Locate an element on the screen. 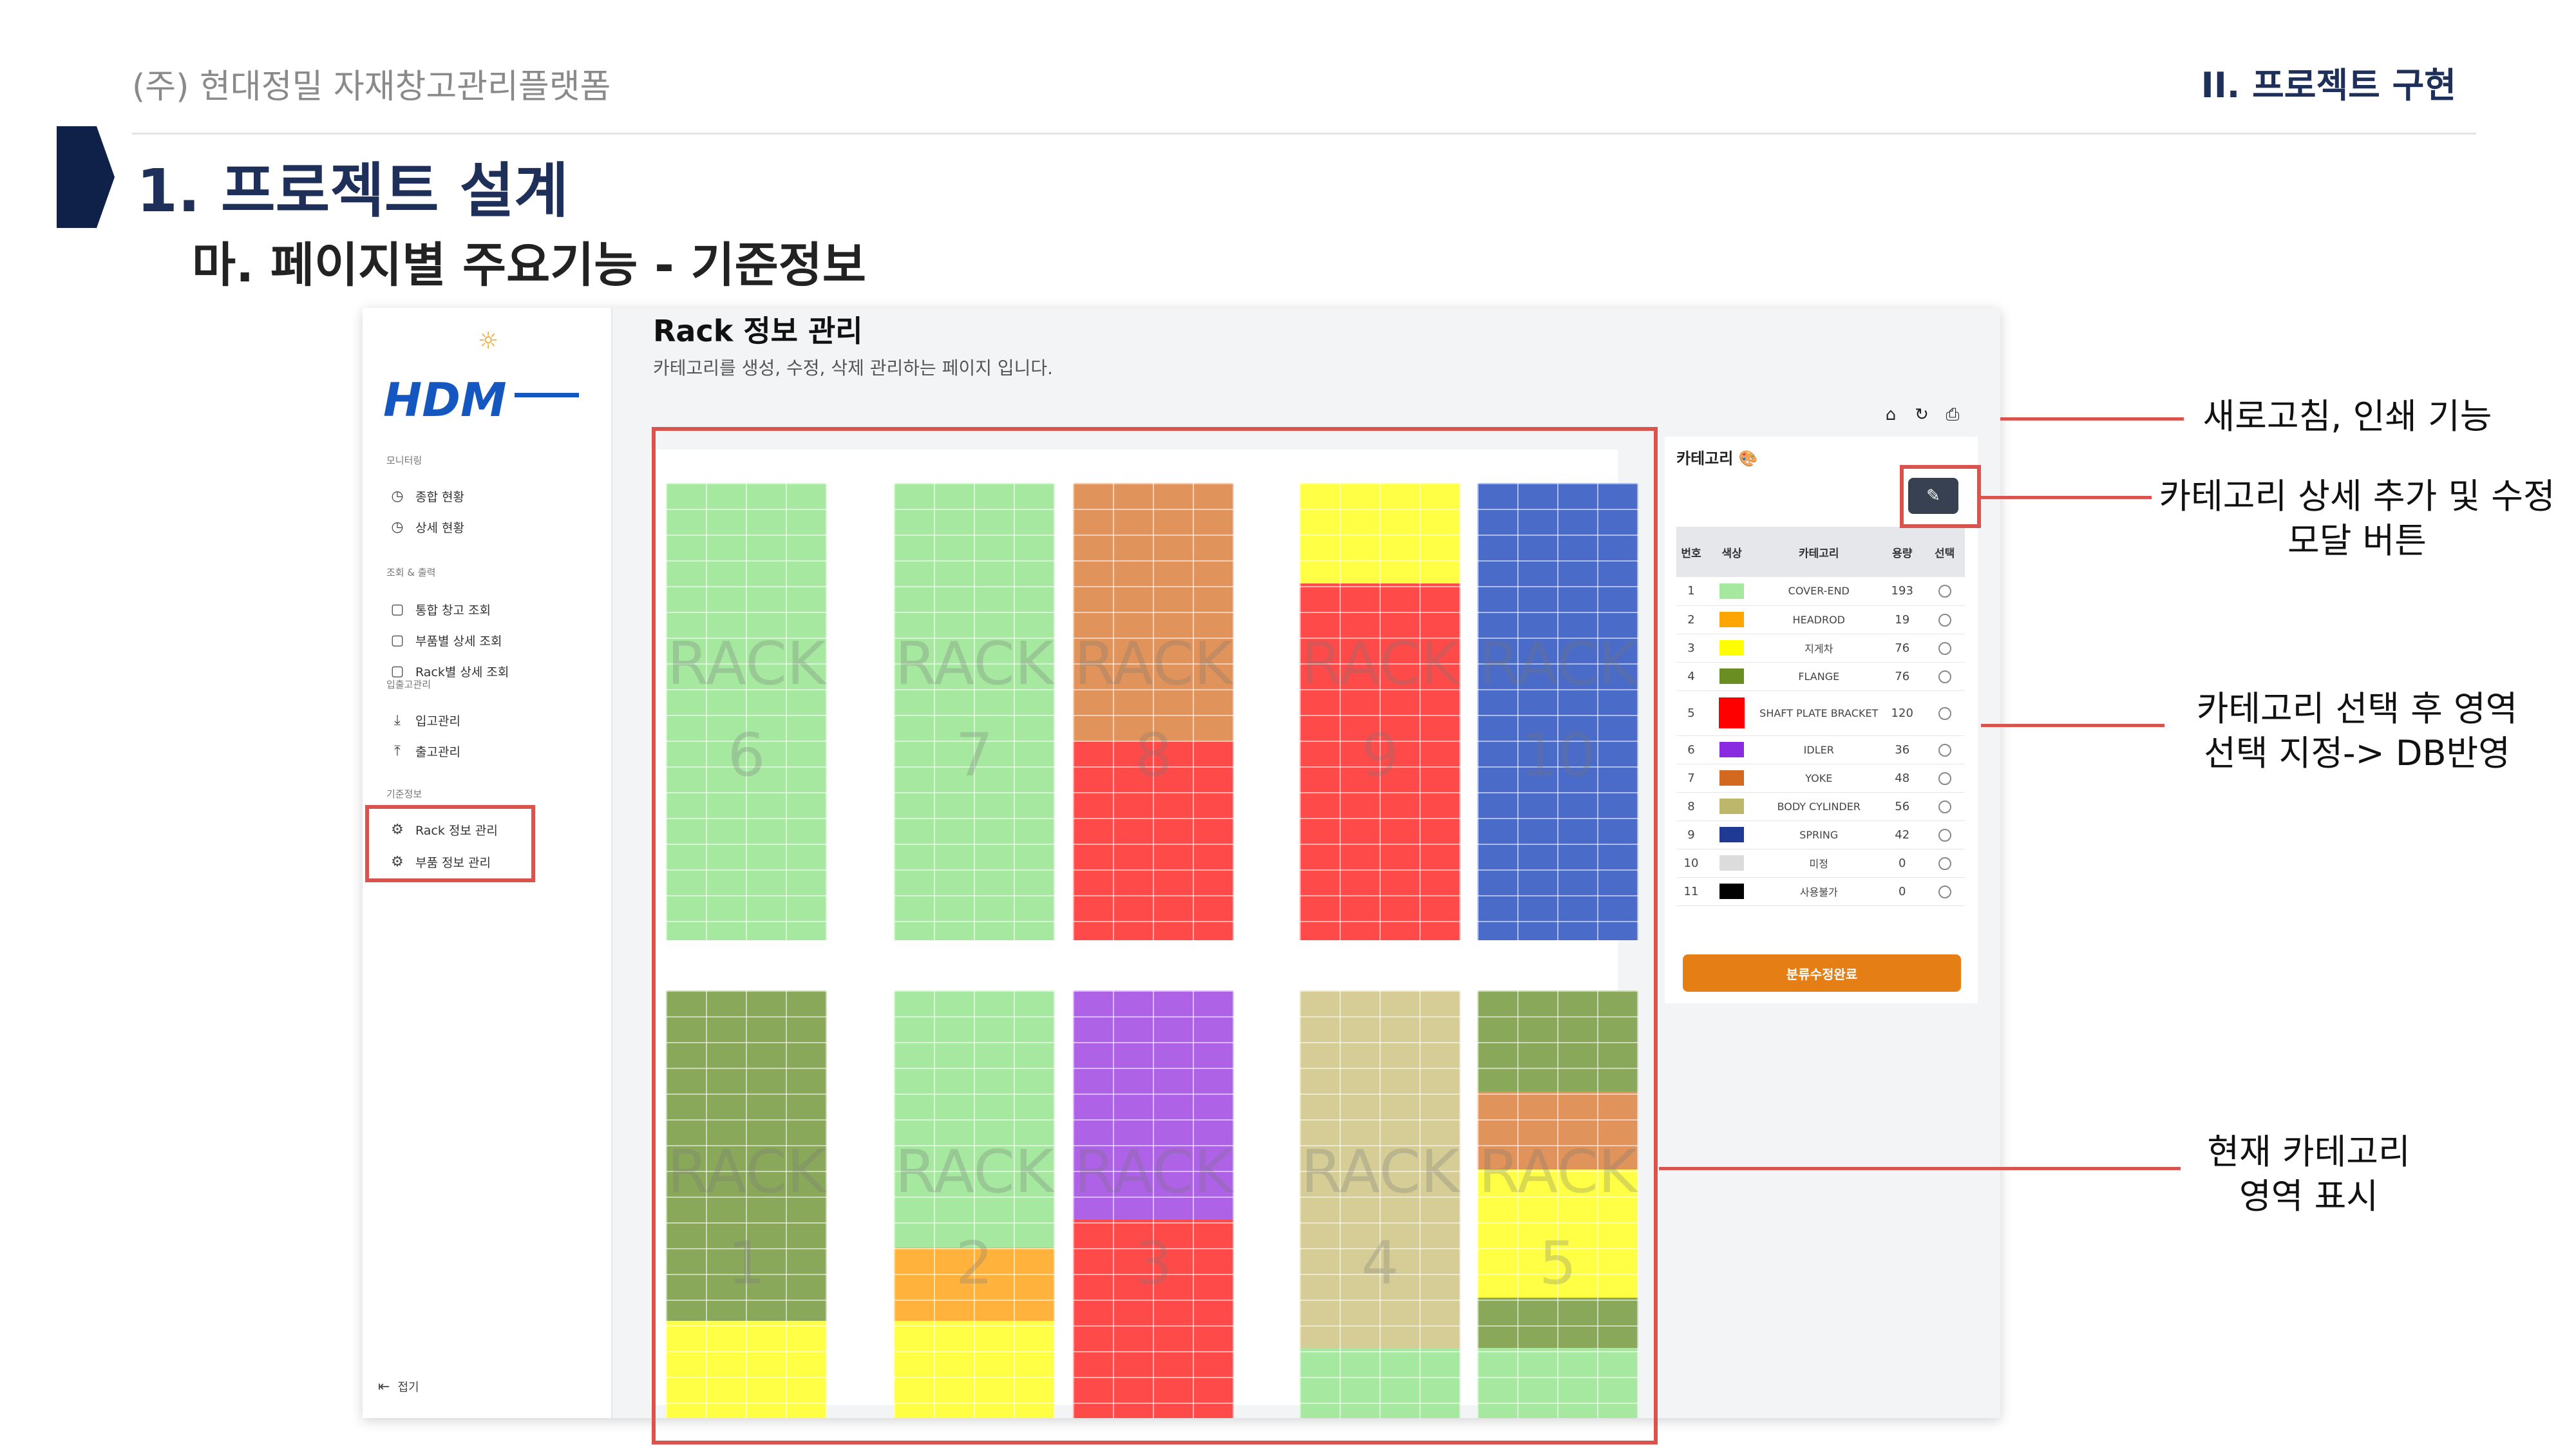 Image resolution: width=2576 pixels, height=1449 pixels. category-row: 9 SPRING 42 is located at coordinates (1820, 835).